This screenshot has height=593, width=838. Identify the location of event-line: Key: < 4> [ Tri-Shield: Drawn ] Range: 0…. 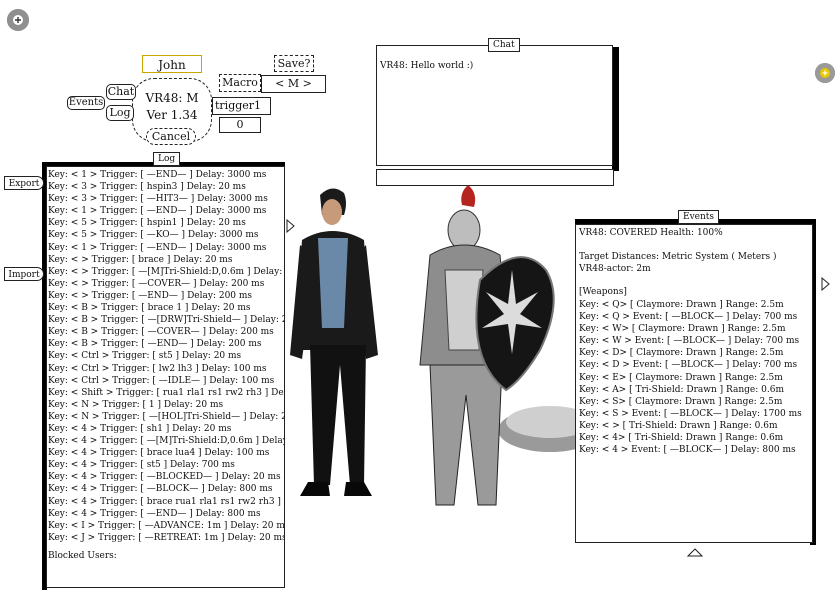
(681, 438).